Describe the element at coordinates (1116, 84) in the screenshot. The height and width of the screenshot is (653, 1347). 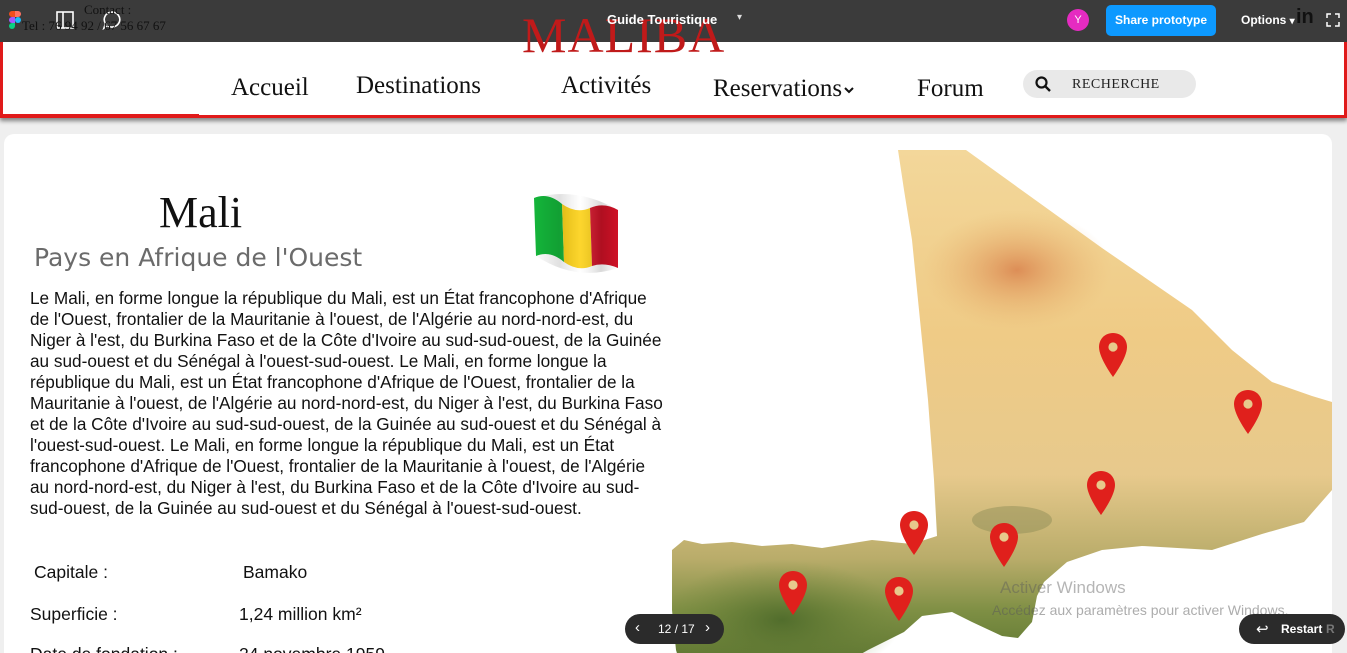
I see `search-placeholder: RECHERCHE` at that location.